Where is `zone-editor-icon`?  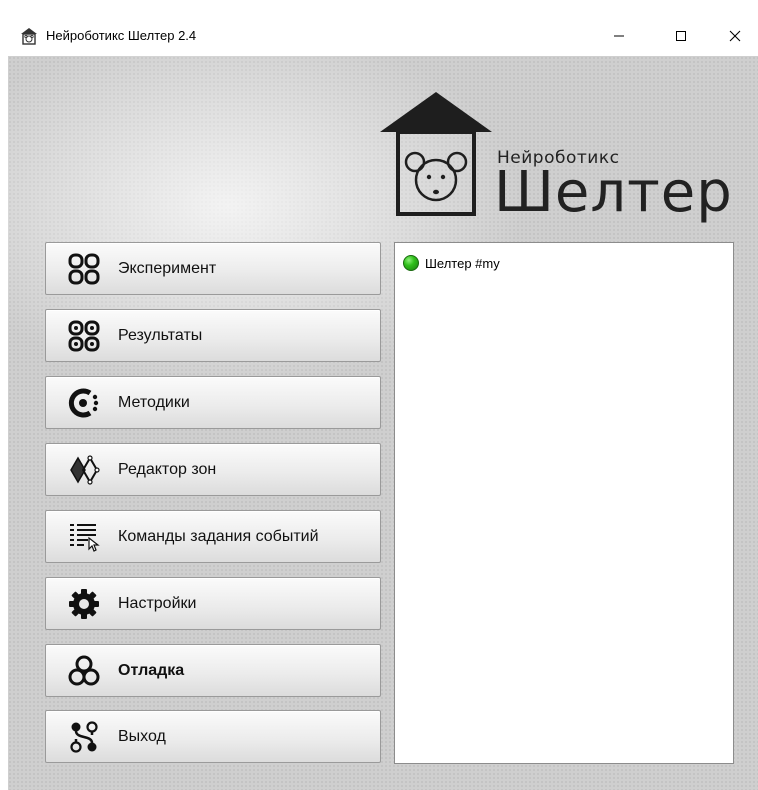 zone-editor-icon is located at coordinates (84, 470).